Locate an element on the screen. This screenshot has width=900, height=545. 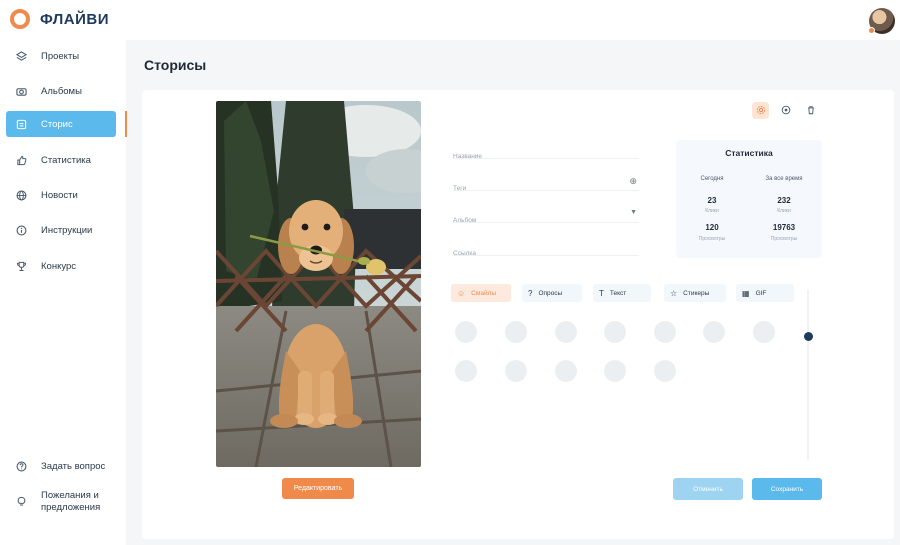
sidebar-item-news: Новости is located at coordinates (61, 195).